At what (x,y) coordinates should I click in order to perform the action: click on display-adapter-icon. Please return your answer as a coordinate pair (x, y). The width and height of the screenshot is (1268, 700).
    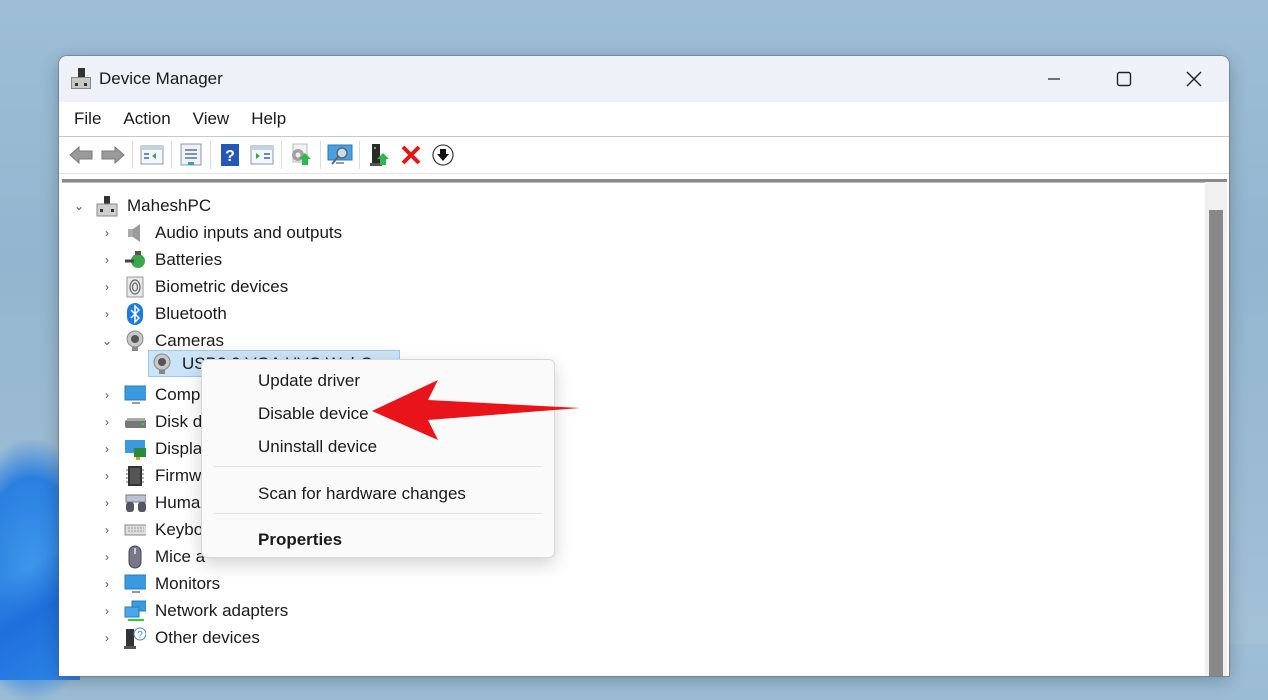
    Looking at the image, I should click on (135, 449).